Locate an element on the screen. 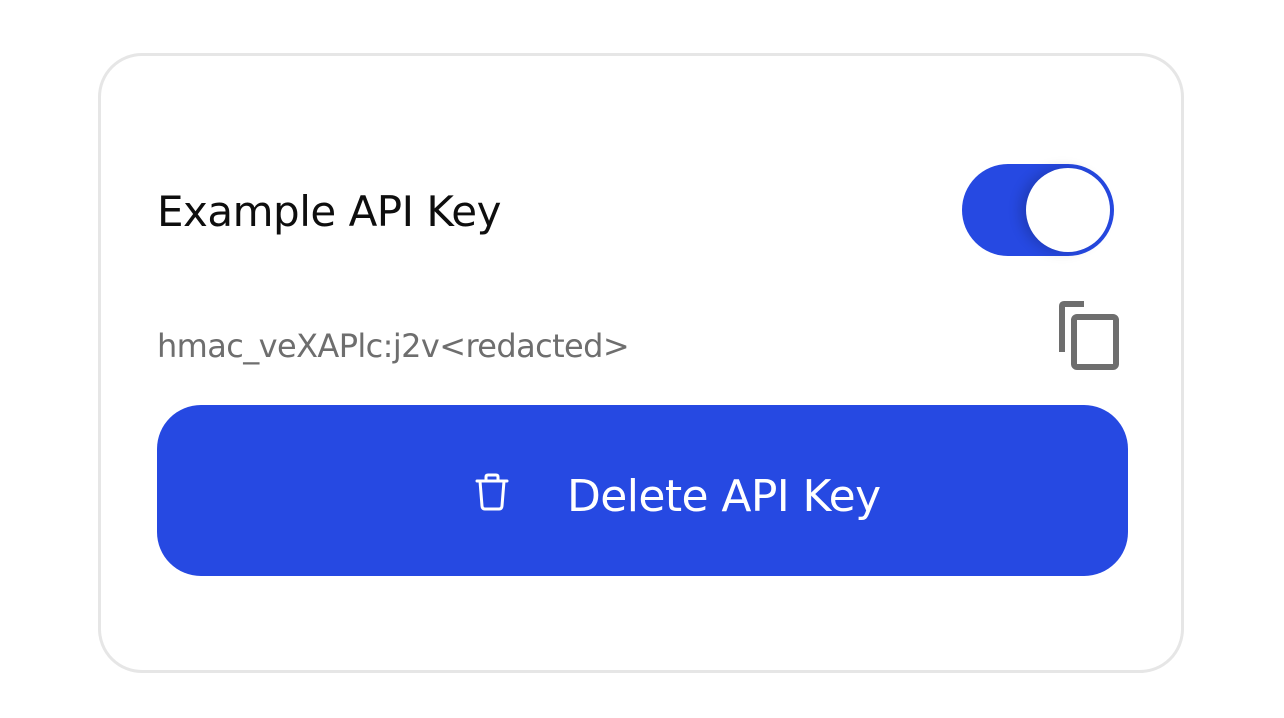 The width and height of the screenshot is (1284, 718). copy-button is located at coordinates (1090, 337).